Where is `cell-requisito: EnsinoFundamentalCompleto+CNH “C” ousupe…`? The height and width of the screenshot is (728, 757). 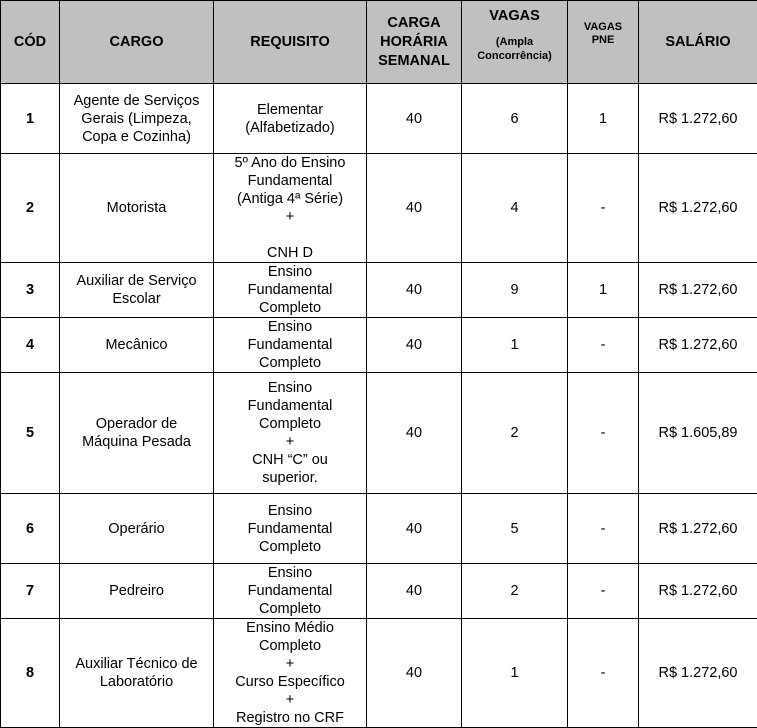 cell-requisito: EnsinoFundamentalCompleto+CNH “C” ousupe… is located at coordinates (290, 433).